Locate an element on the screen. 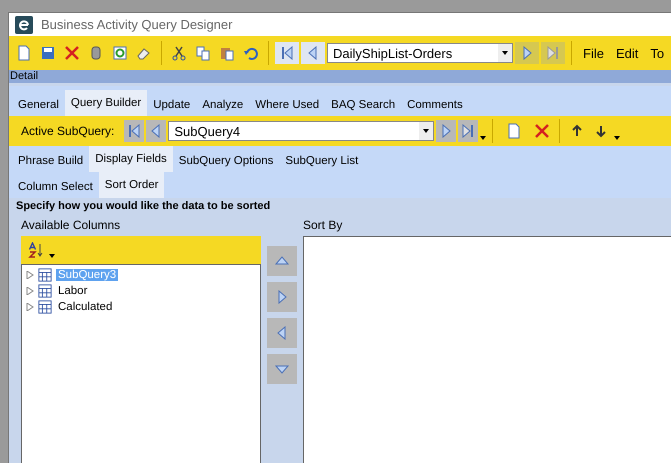 The height and width of the screenshot is (463, 671). active-subquery-label: Active SubQuery: is located at coordinates (68, 131).